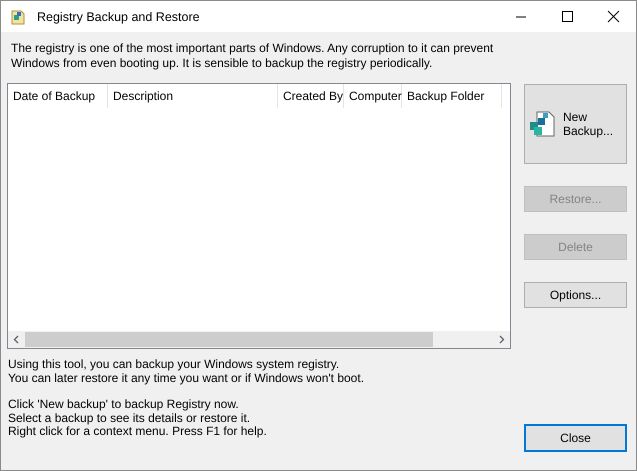  What do you see at coordinates (118, 17) in the screenshot?
I see `window-title: Registry Backup and Restore` at bounding box center [118, 17].